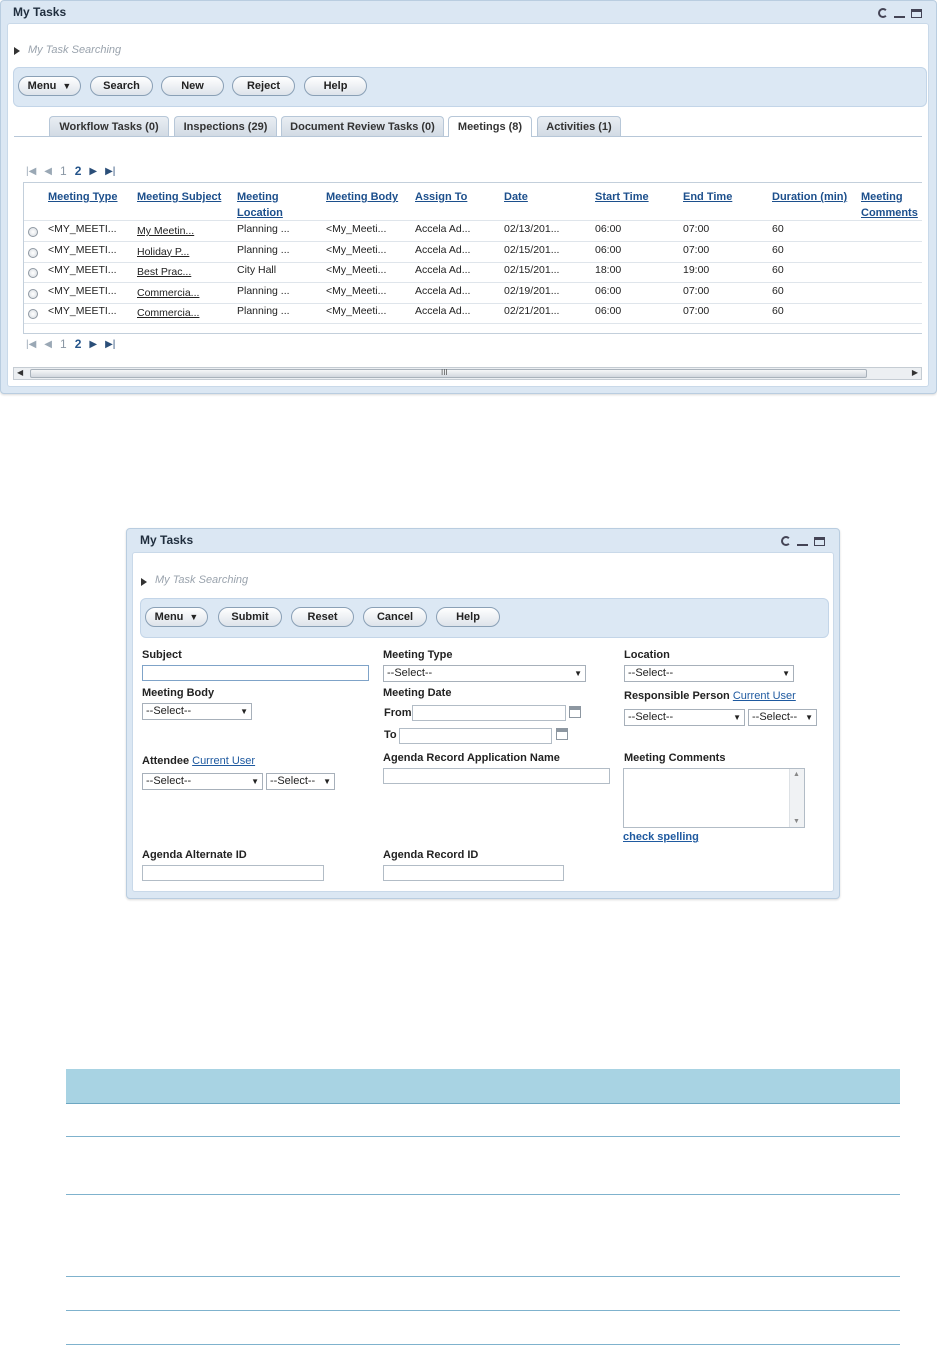  What do you see at coordinates (891, 205) in the screenshot?
I see `col-meeting-comments: Meeting Comments` at bounding box center [891, 205].